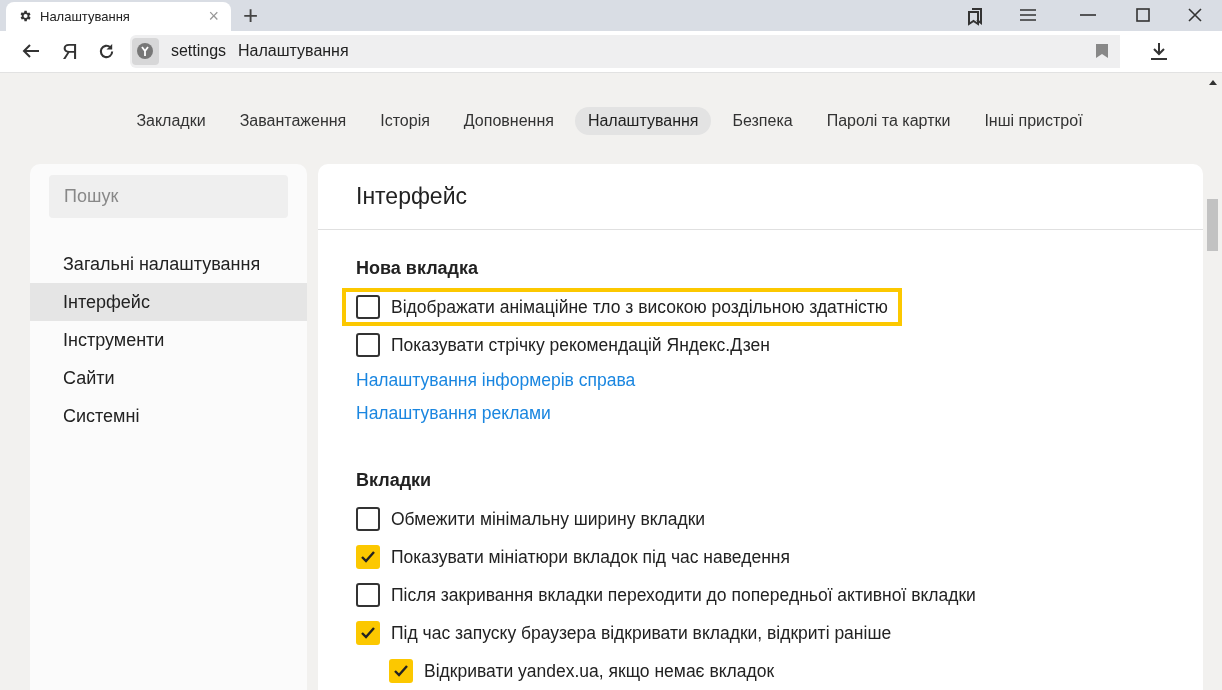 Image resolution: width=1222 pixels, height=690 pixels. I want to click on settings-link: Налаштування реклами, so click(453, 413).